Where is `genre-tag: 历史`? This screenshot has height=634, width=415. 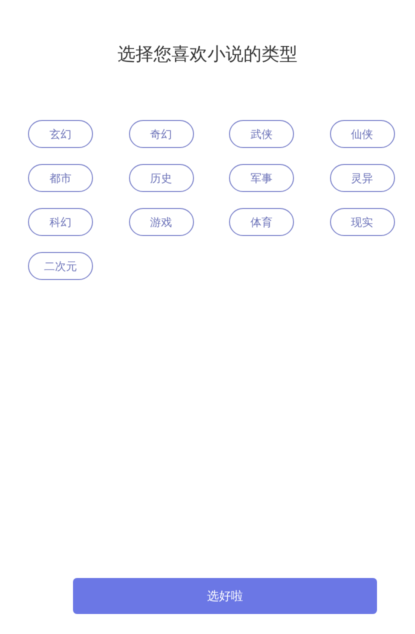
genre-tag: 历史 is located at coordinates (161, 178).